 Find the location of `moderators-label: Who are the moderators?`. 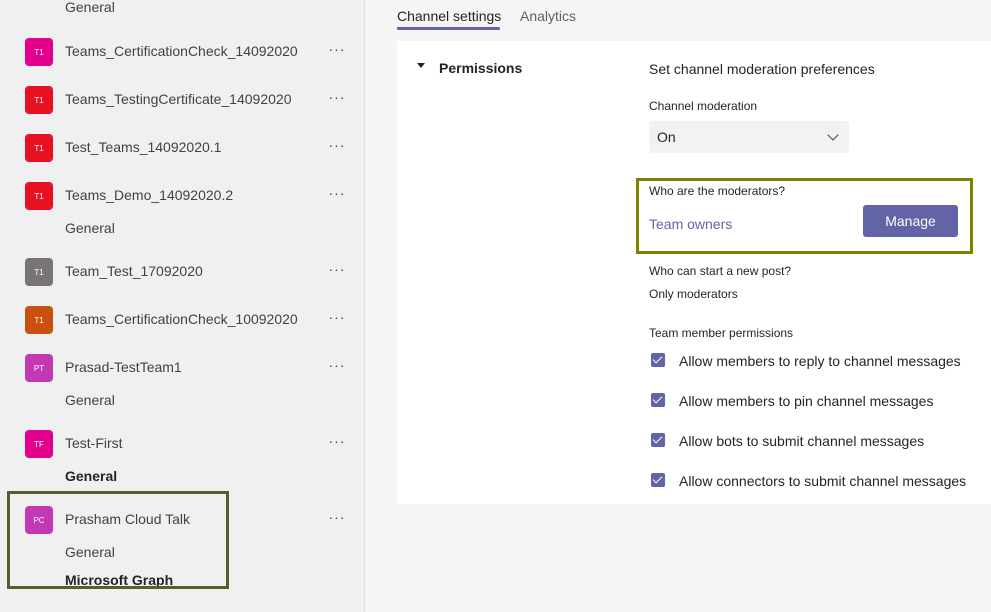

moderators-label: Who are the moderators? is located at coordinates (717, 191).